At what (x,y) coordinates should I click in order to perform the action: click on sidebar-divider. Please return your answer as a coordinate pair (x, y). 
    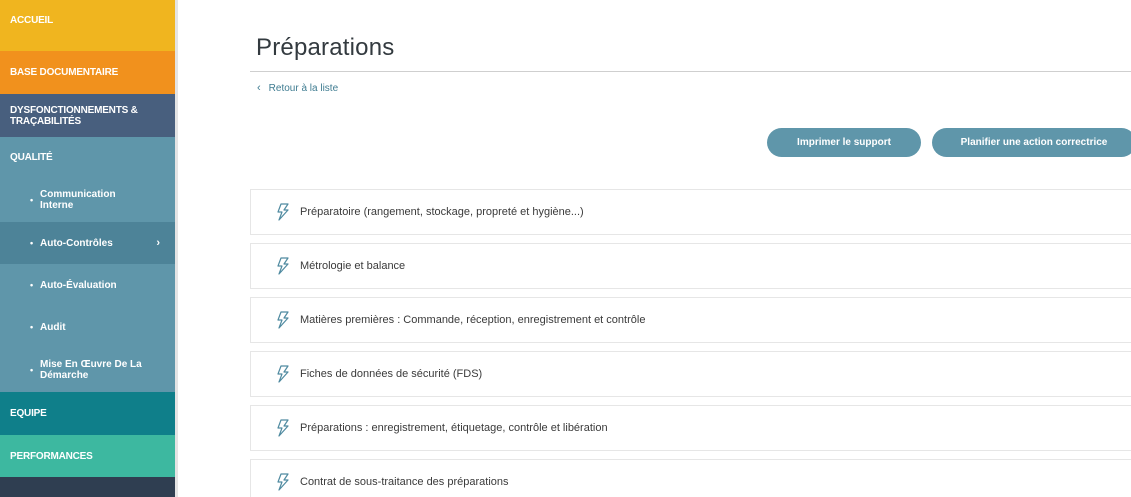
    Looking at the image, I should click on (176, 248).